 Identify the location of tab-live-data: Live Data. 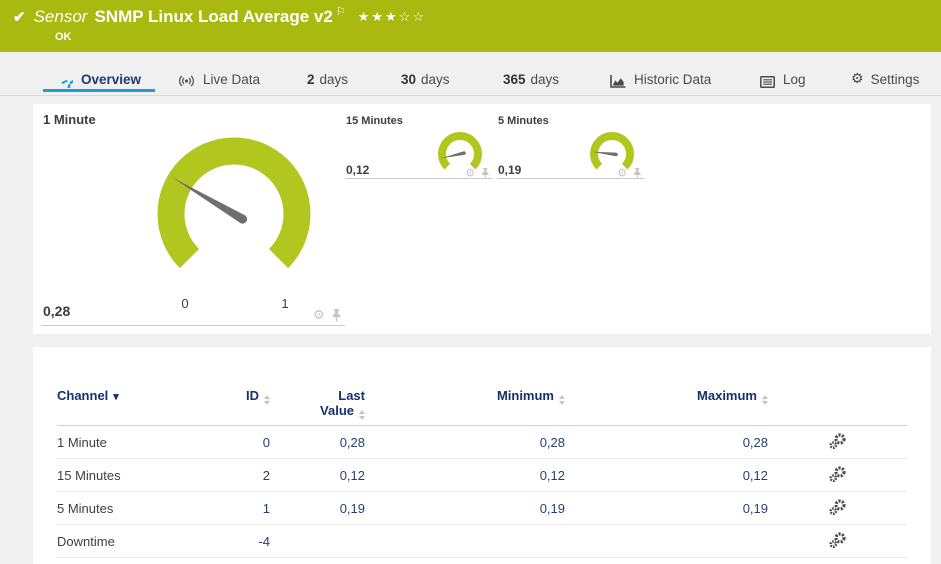
(216, 72).